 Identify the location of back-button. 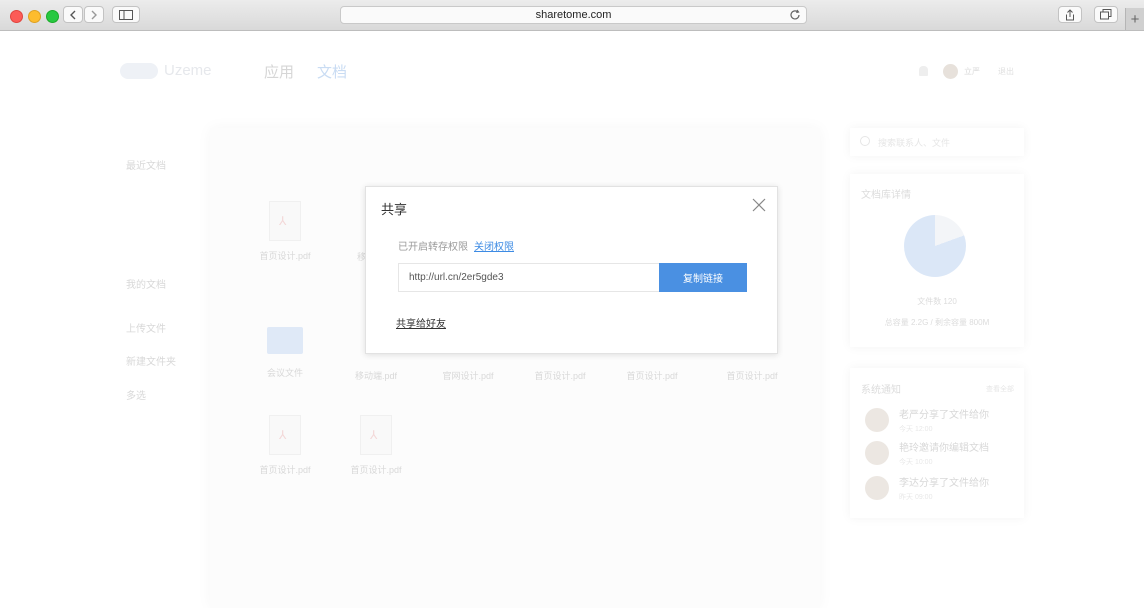
(73, 14).